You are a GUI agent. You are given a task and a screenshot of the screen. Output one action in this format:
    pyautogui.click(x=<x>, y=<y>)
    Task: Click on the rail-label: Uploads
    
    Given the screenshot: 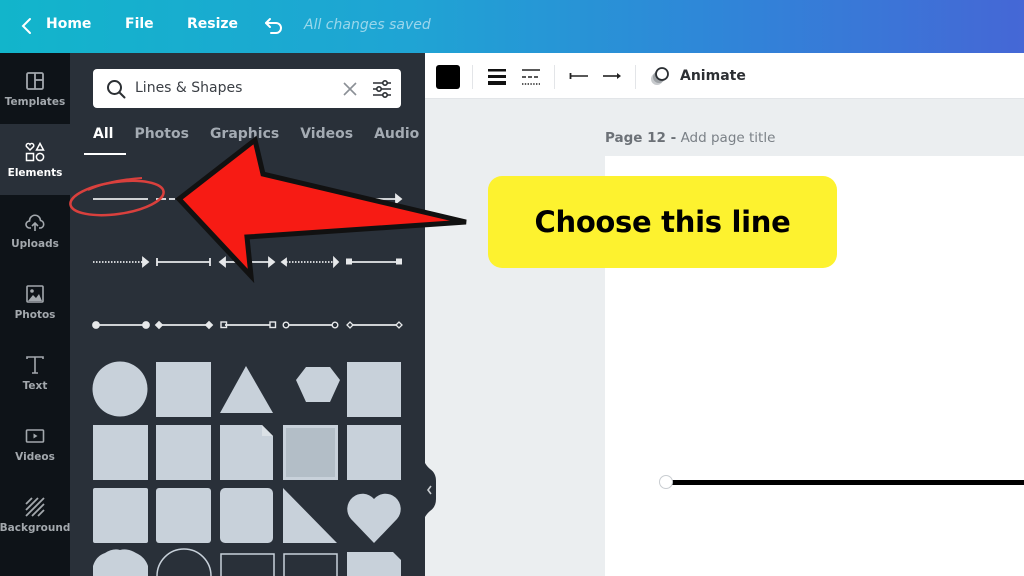 What is the action you would take?
    pyautogui.click(x=35, y=243)
    